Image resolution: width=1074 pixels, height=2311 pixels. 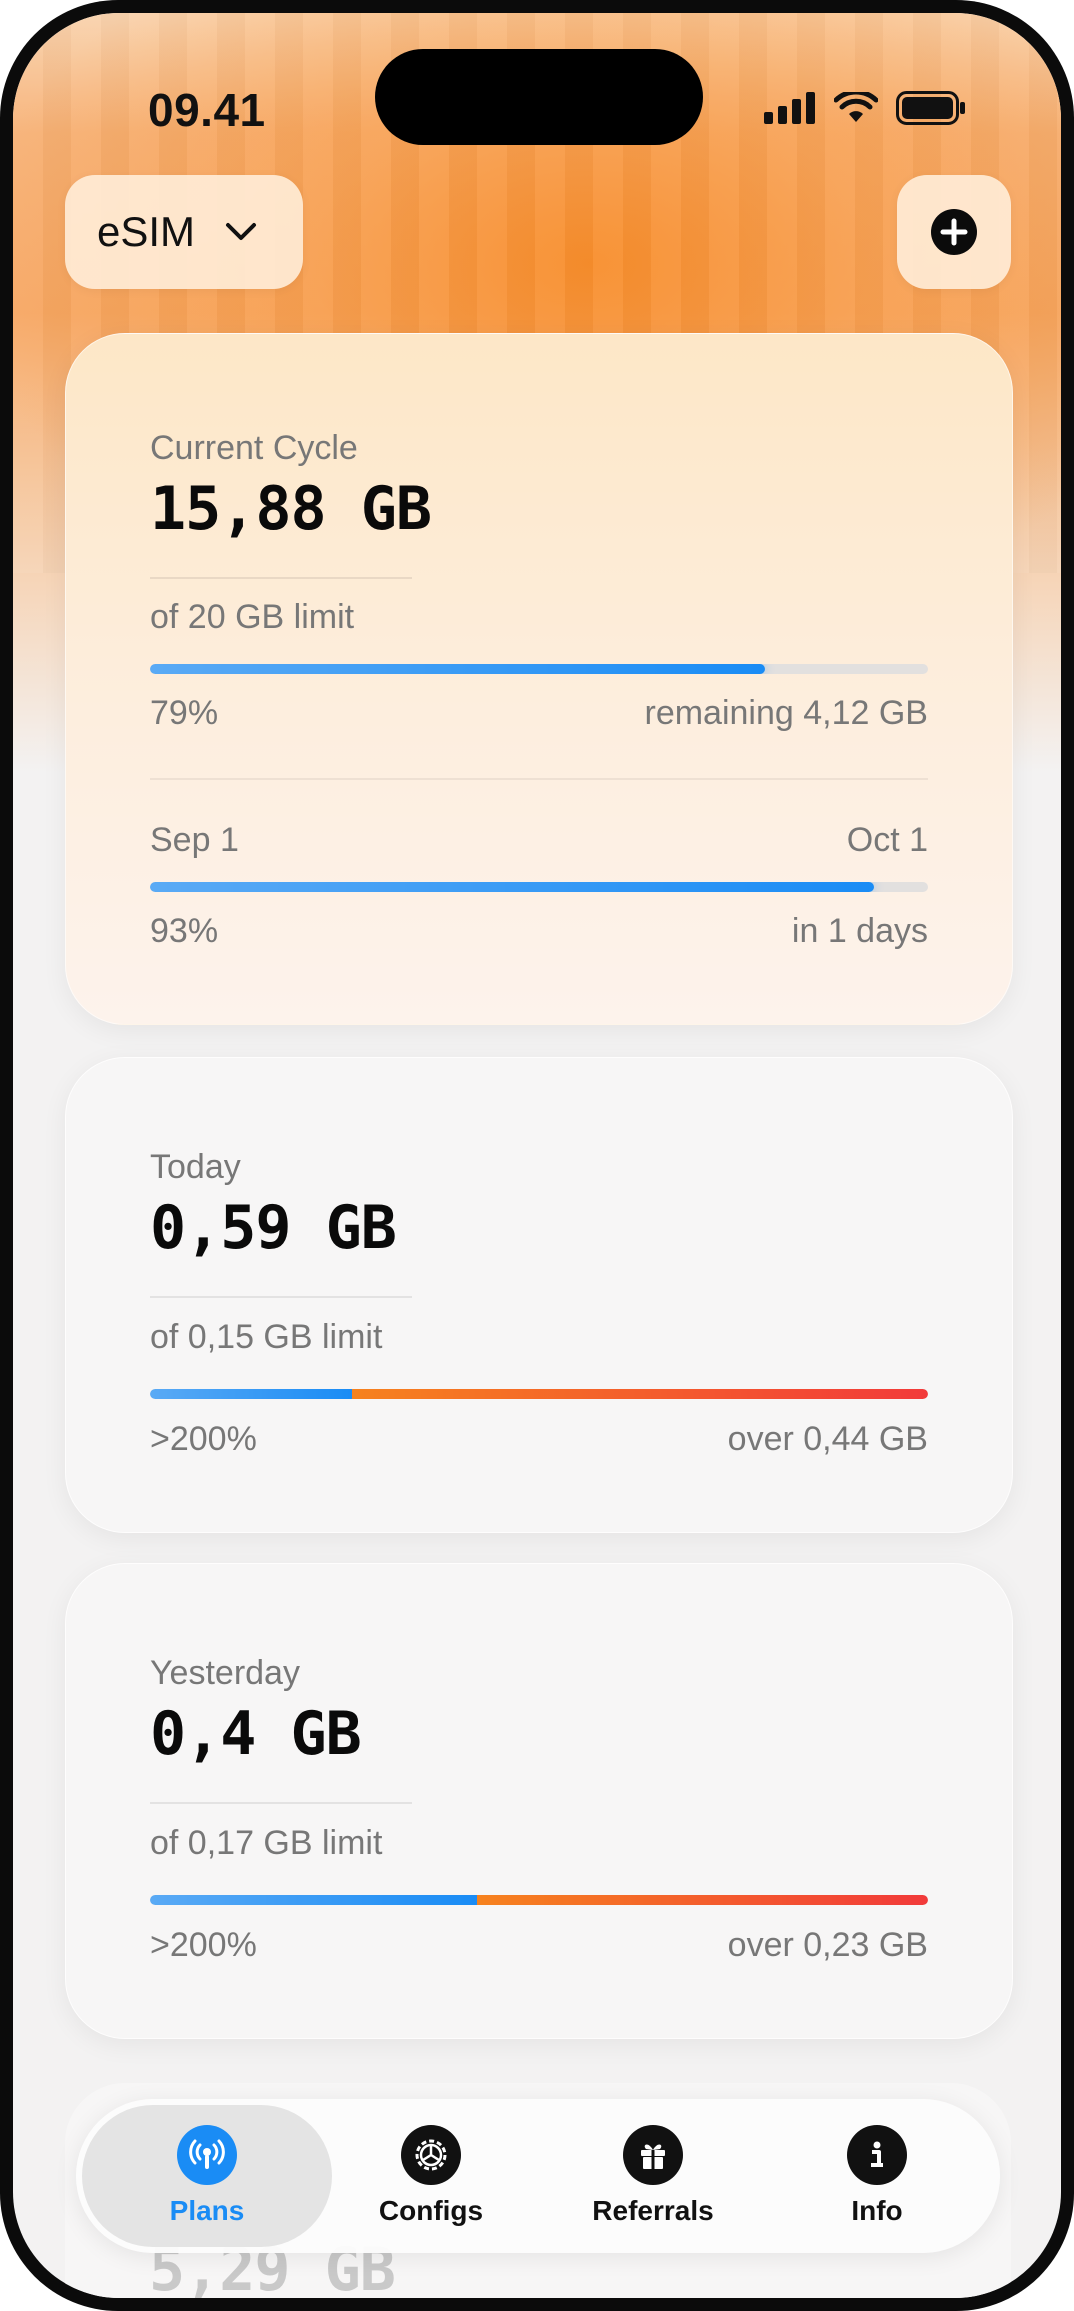 What do you see at coordinates (207, 2155) in the screenshot?
I see `antenna-icon` at bounding box center [207, 2155].